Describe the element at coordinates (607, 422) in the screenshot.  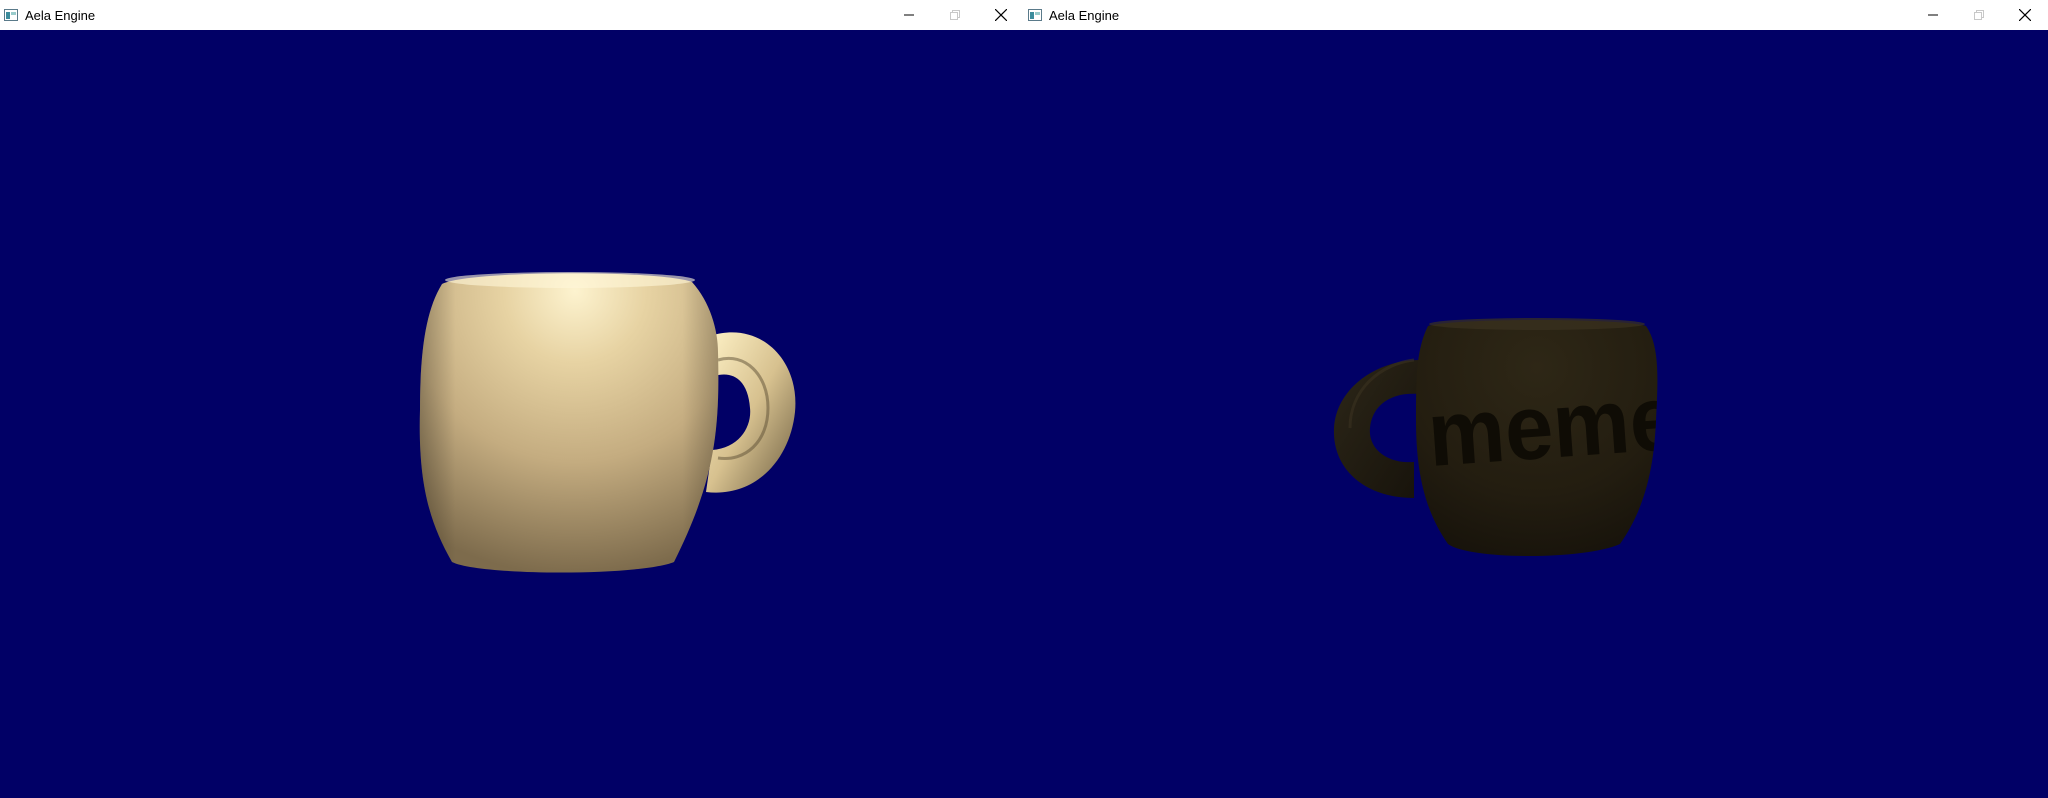
I see `lit-mug` at that location.